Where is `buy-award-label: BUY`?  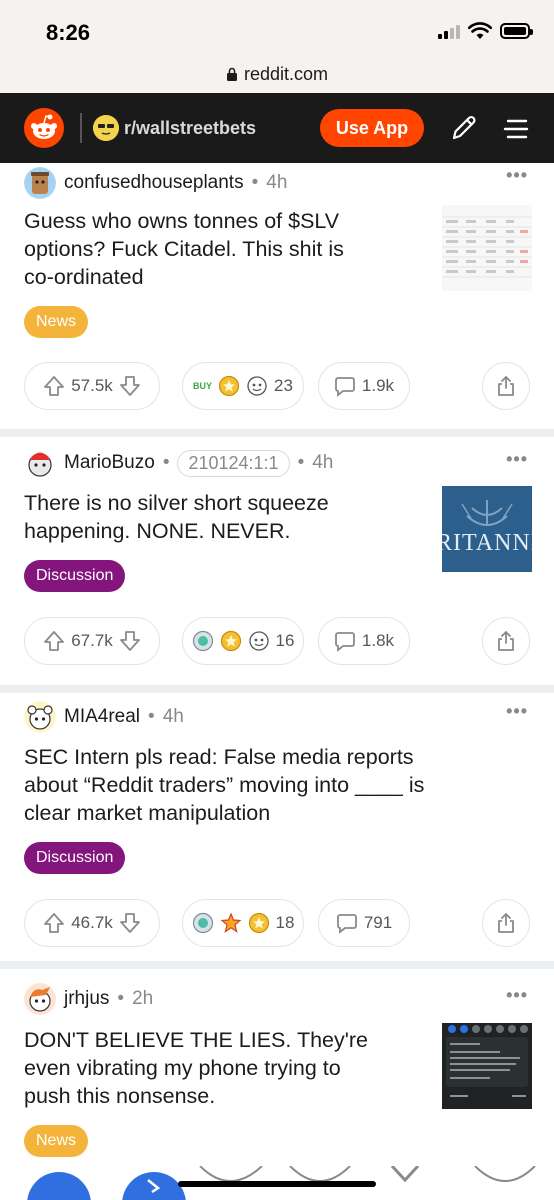
buy-award-label: BUY is located at coordinates (203, 386).